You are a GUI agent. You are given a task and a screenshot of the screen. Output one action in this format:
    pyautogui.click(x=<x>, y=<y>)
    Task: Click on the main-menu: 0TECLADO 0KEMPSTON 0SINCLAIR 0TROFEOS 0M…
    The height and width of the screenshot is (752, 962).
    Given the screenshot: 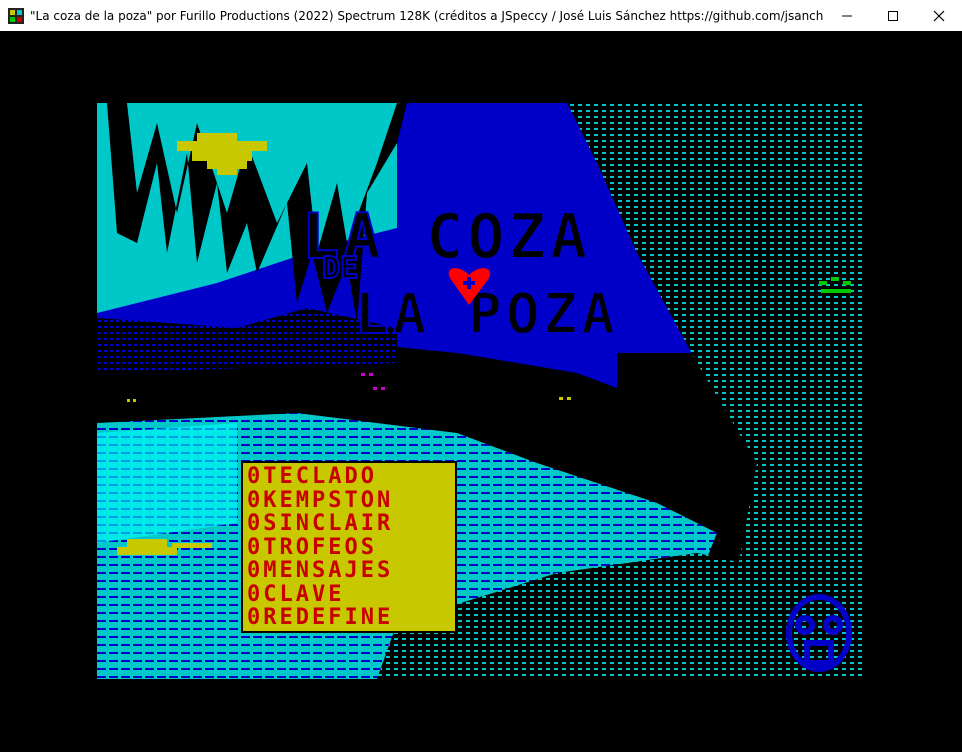 What is the action you would take?
    pyautogui.click(x=349, y=547)
    